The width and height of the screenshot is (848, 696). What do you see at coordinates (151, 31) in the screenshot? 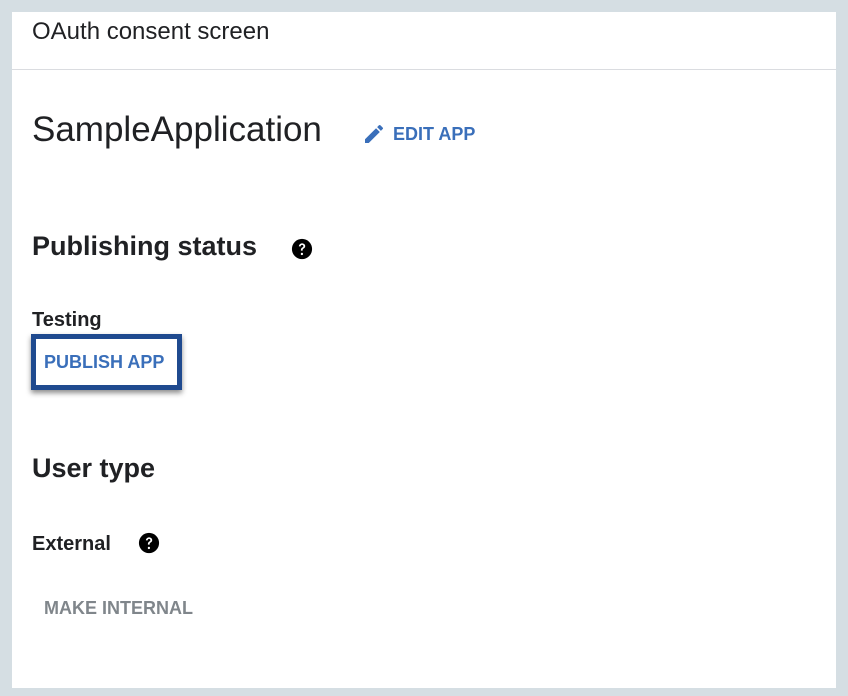
I see `page-title: OAuth consent screen` at bounding box center [151, 31].